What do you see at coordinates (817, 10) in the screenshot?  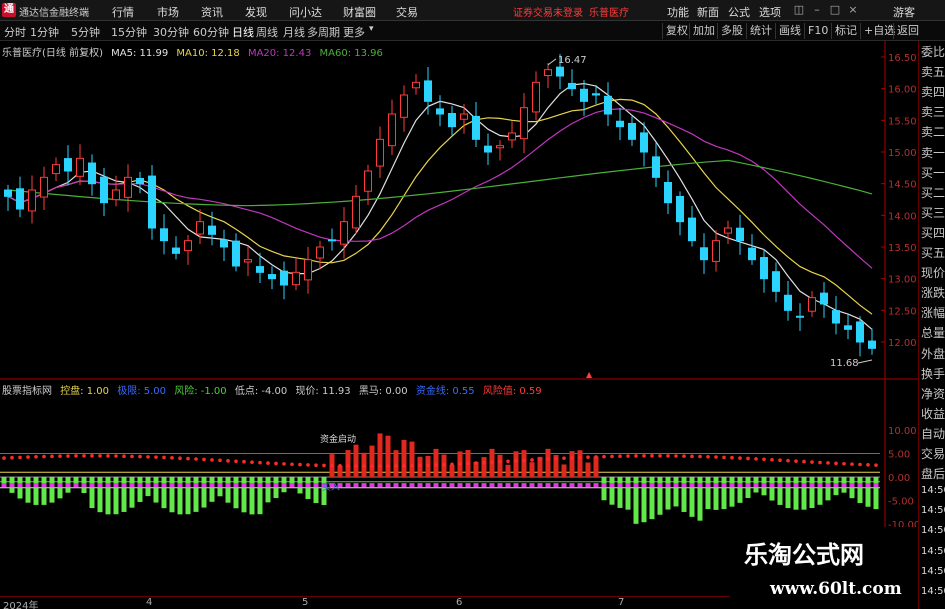 I see `minimize-icon: –` at bounding box center [817, 10].